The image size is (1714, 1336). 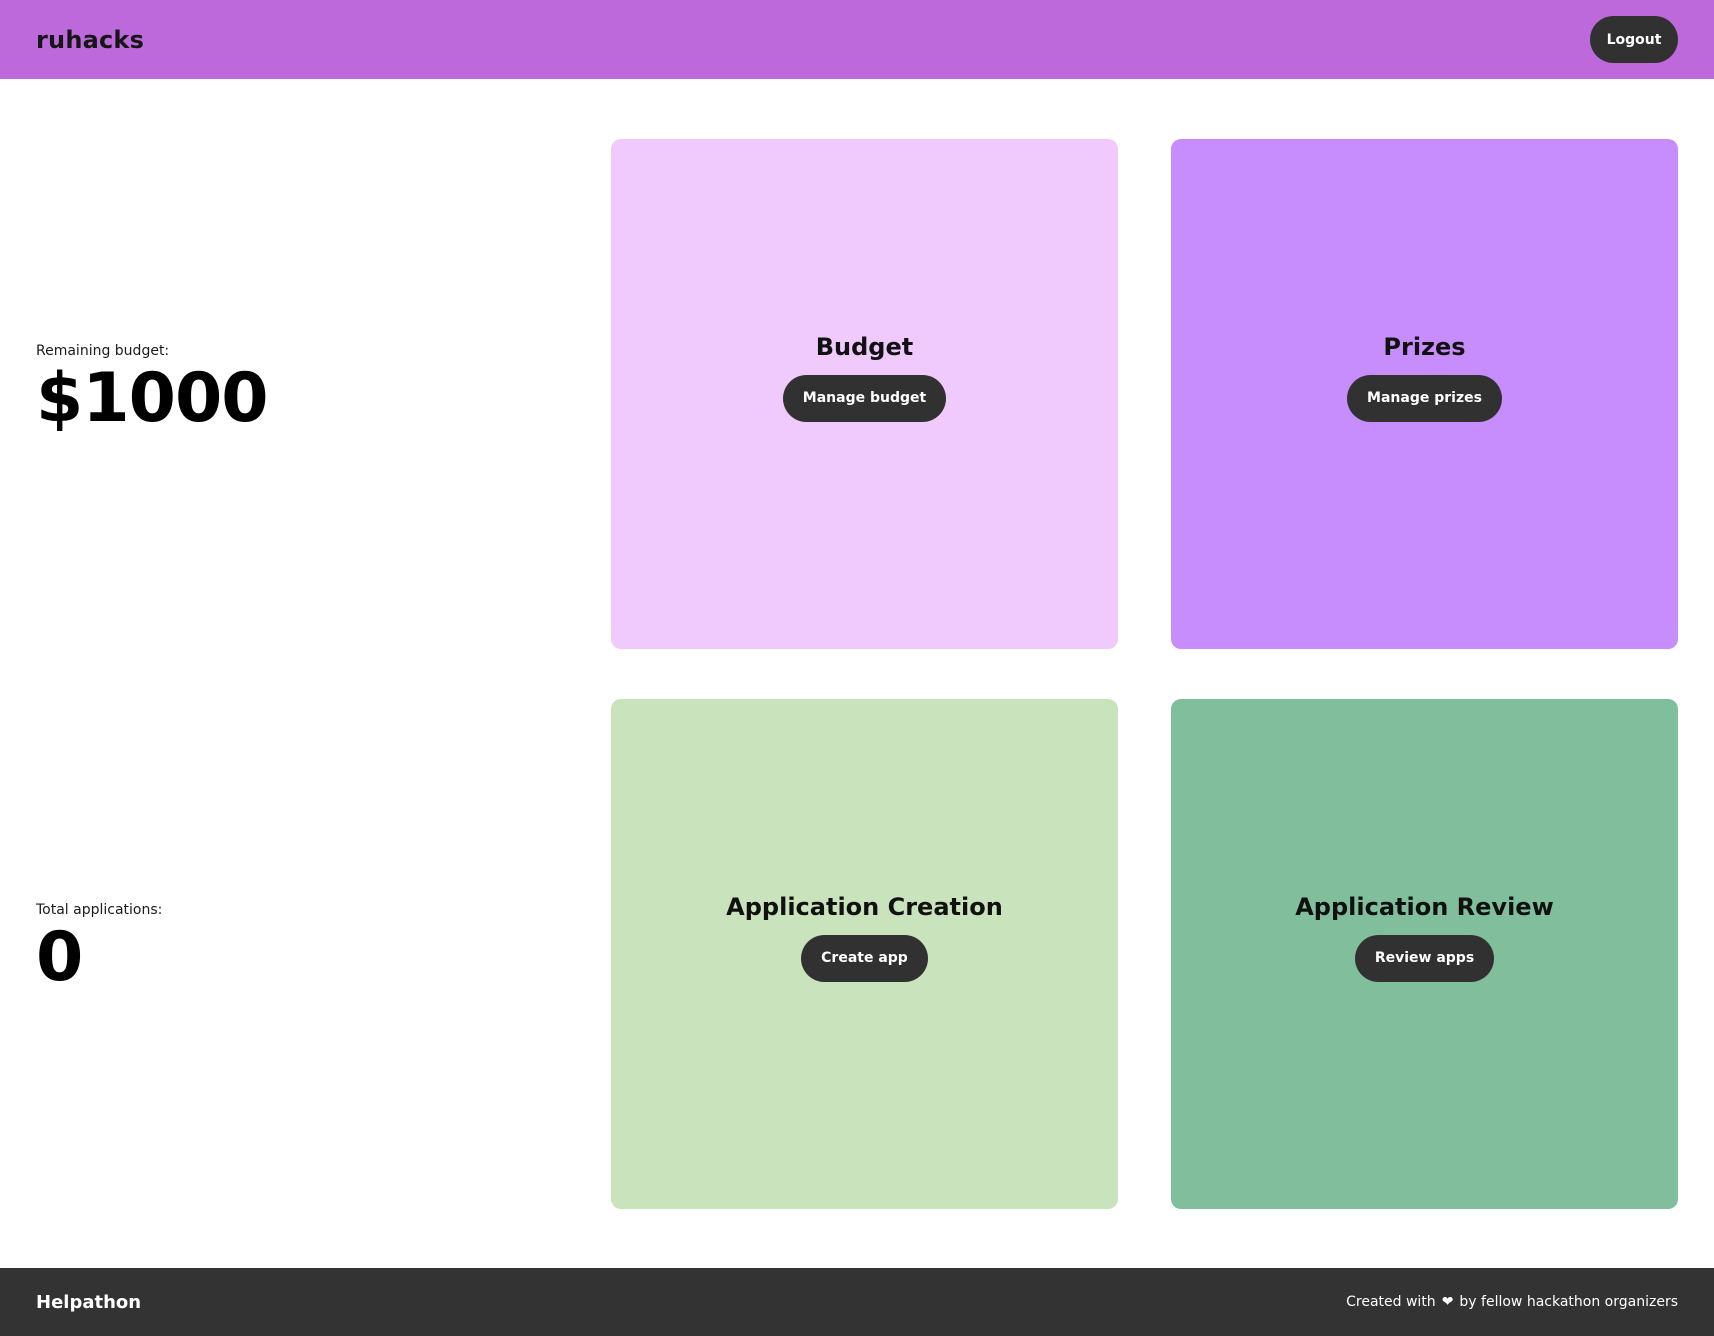 What do you see at coordinates (1634, 39) in the screenshot?
I see `logout-button: Logout` at bounding box center [1634, 39].